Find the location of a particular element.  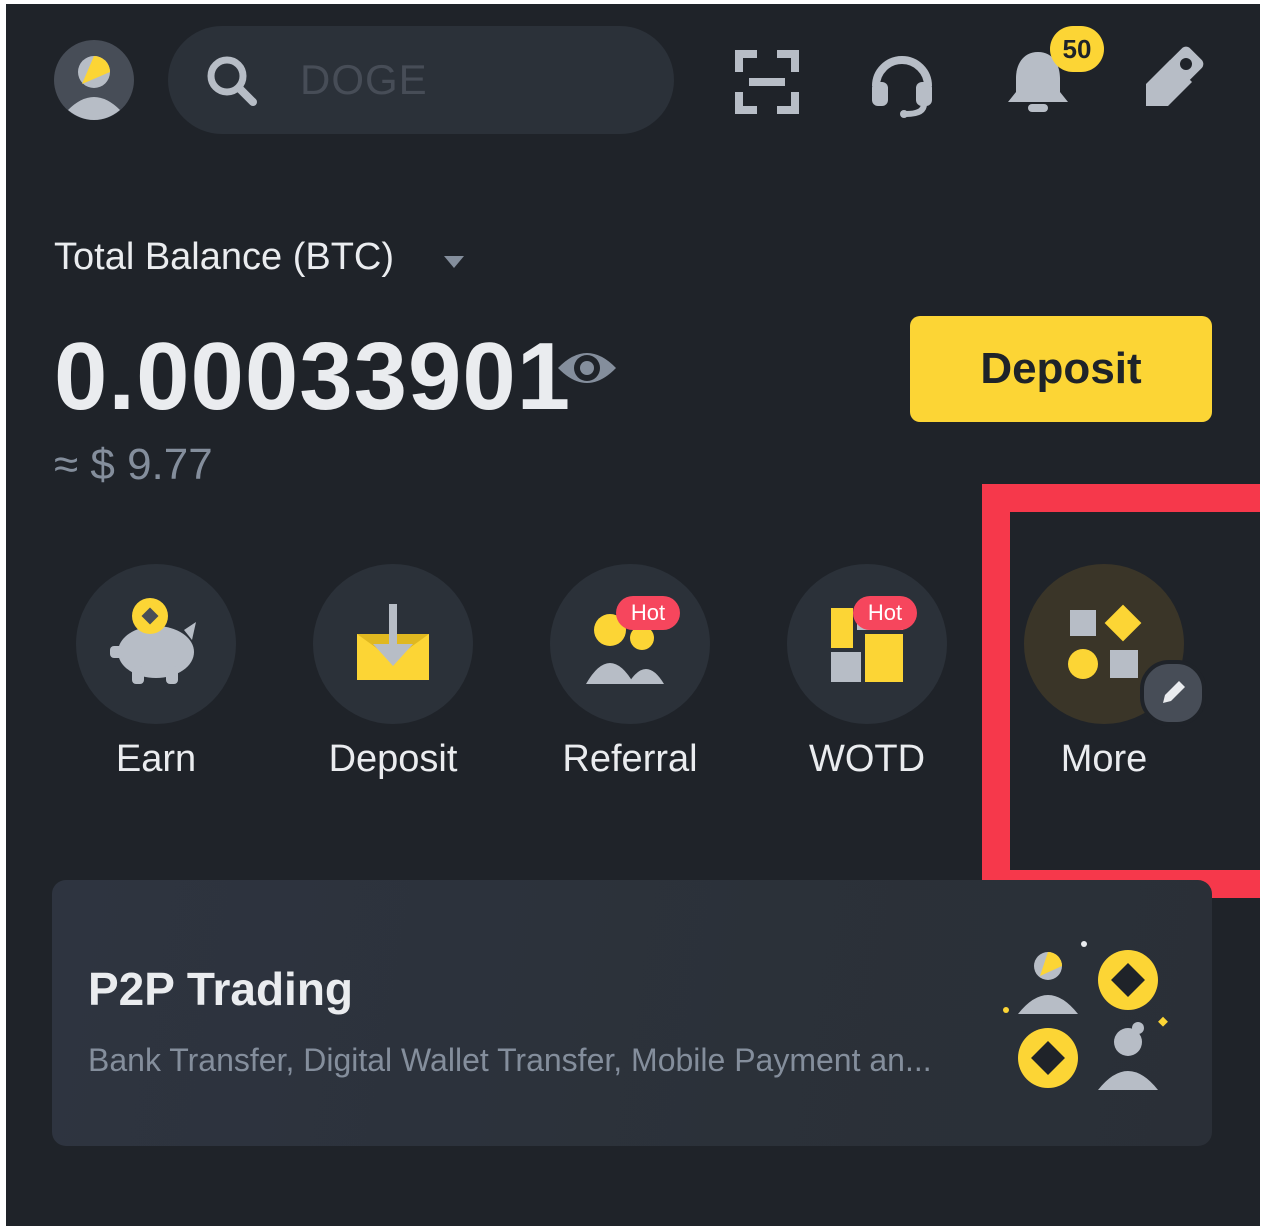

search-placeholder: DOGE is located at coordinates (364, 79).